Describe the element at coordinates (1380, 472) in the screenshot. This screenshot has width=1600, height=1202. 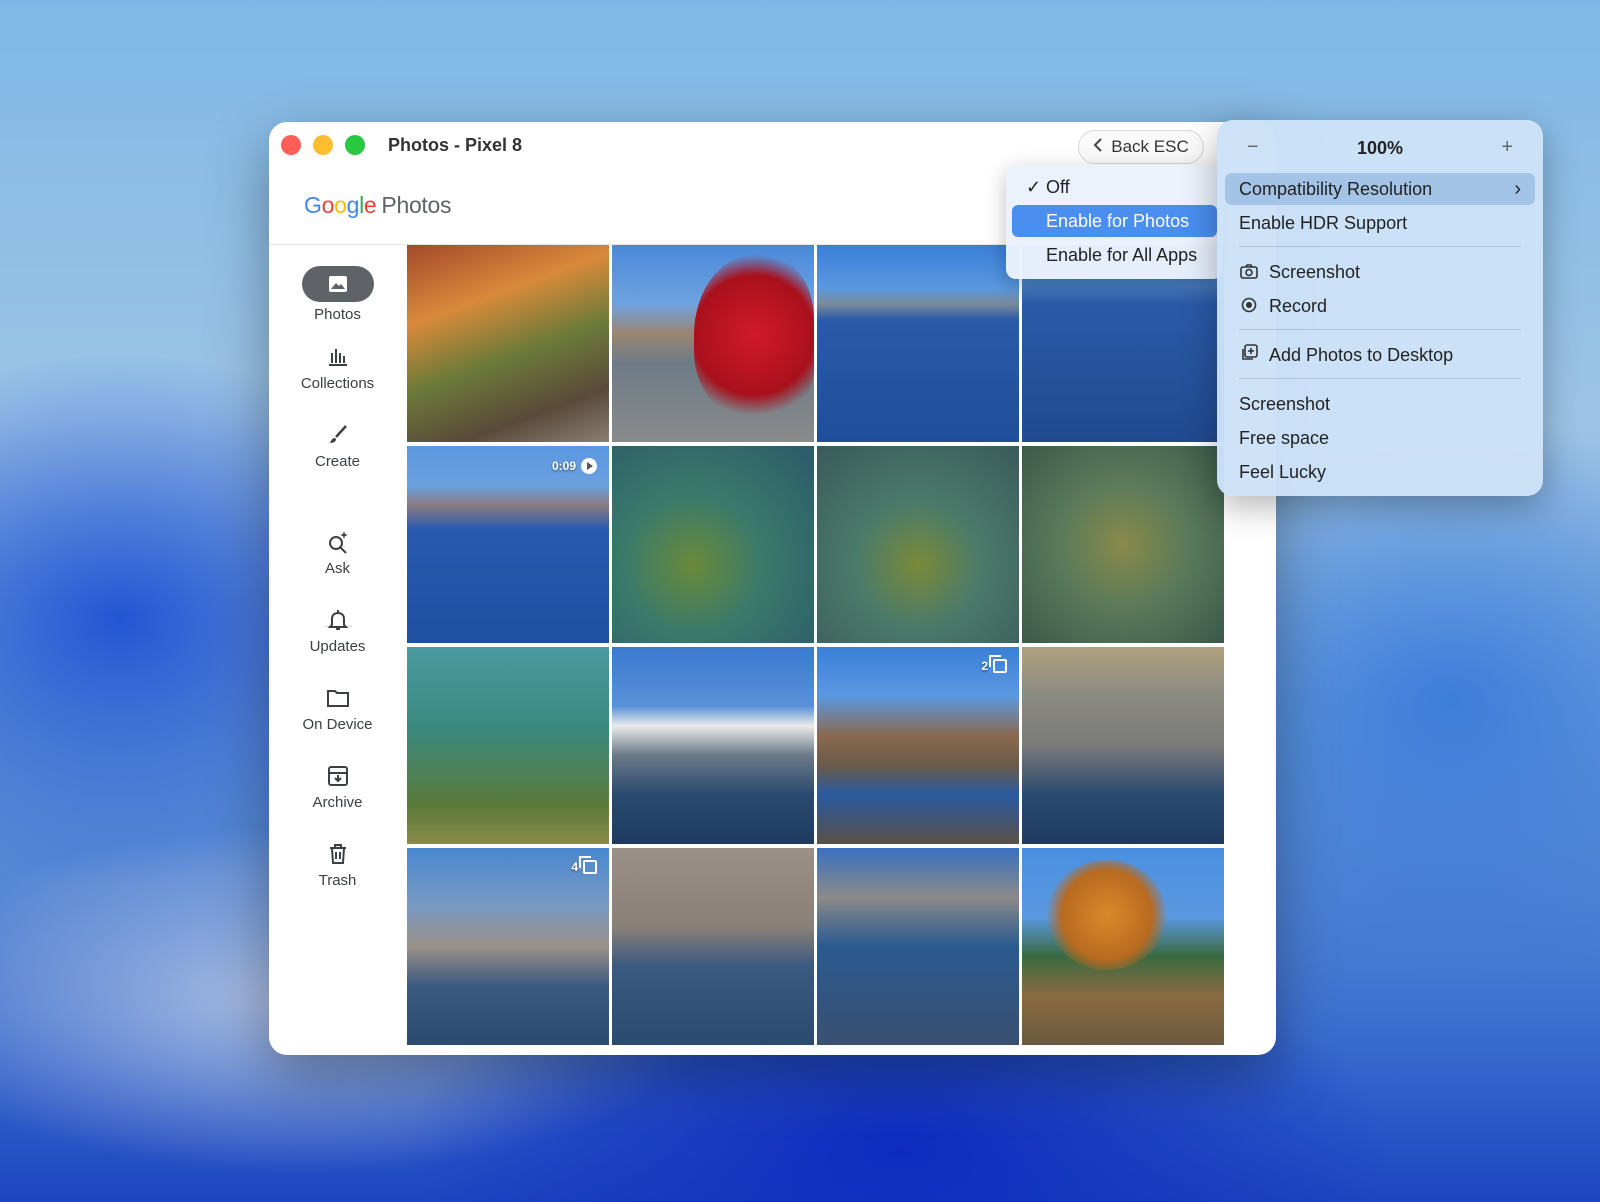
I see `menu-item-feel-lucky: Feel Lucky` at that location.